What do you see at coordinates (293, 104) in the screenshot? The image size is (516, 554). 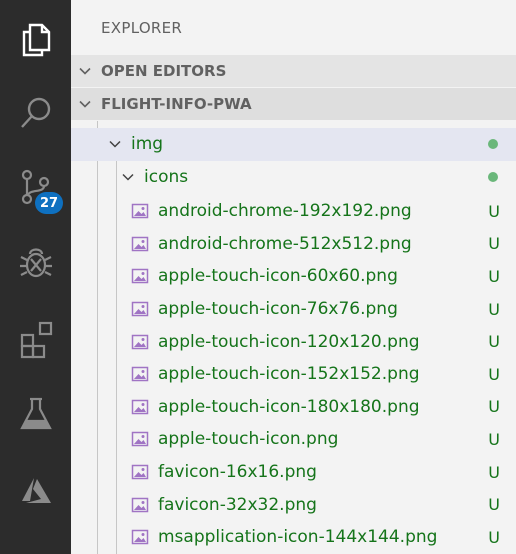 I see `project-header: FLIGHT-INFO-PWA` at bounding box center [293, 104].